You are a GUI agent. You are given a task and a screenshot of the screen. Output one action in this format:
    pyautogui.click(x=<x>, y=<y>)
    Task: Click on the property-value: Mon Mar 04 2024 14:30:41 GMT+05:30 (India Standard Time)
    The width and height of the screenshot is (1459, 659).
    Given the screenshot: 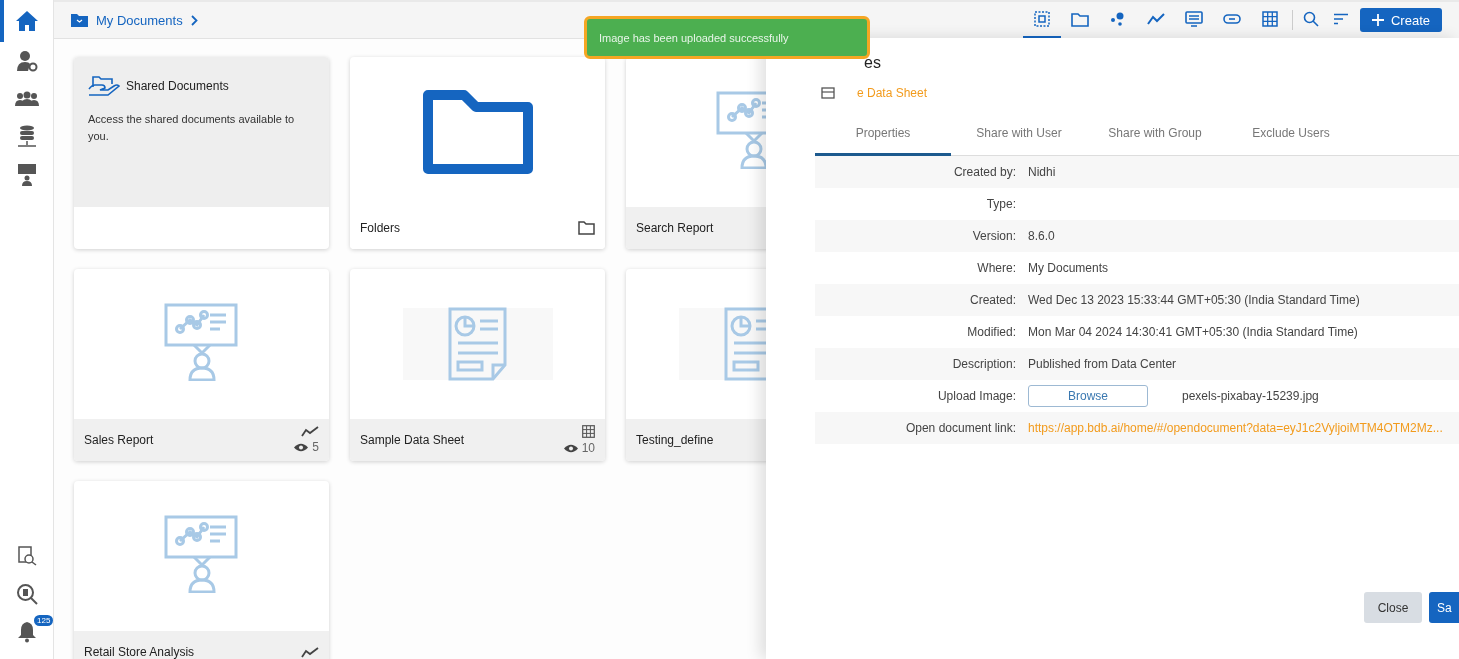 What is the action you would take?
    pyautogui.click(x=1193, y=332)
    